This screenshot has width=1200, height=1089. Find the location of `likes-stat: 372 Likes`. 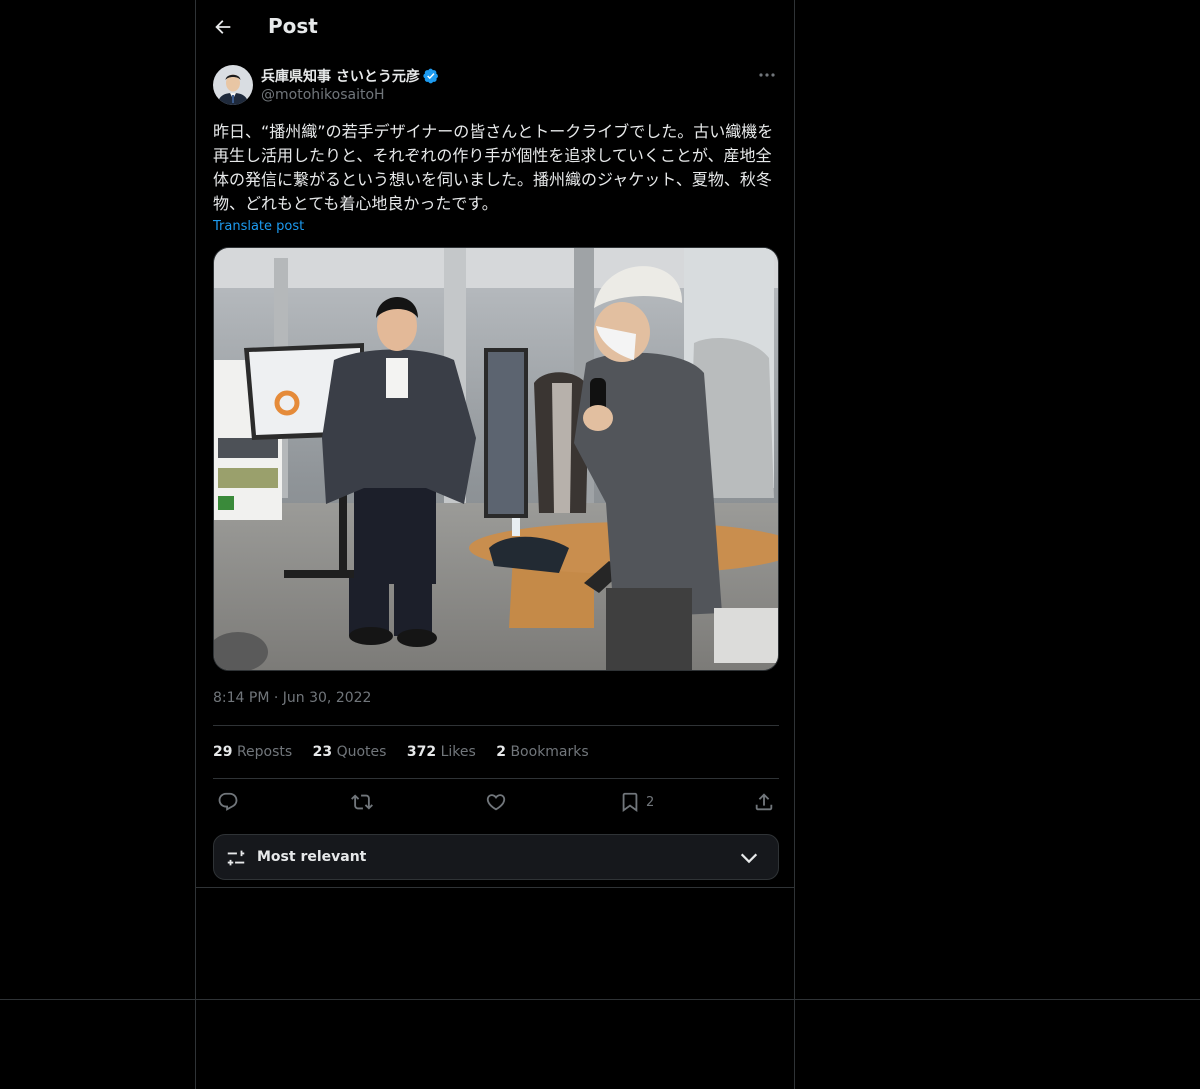

likes-stat: 372 Likes is located at coordinates (441, 752).